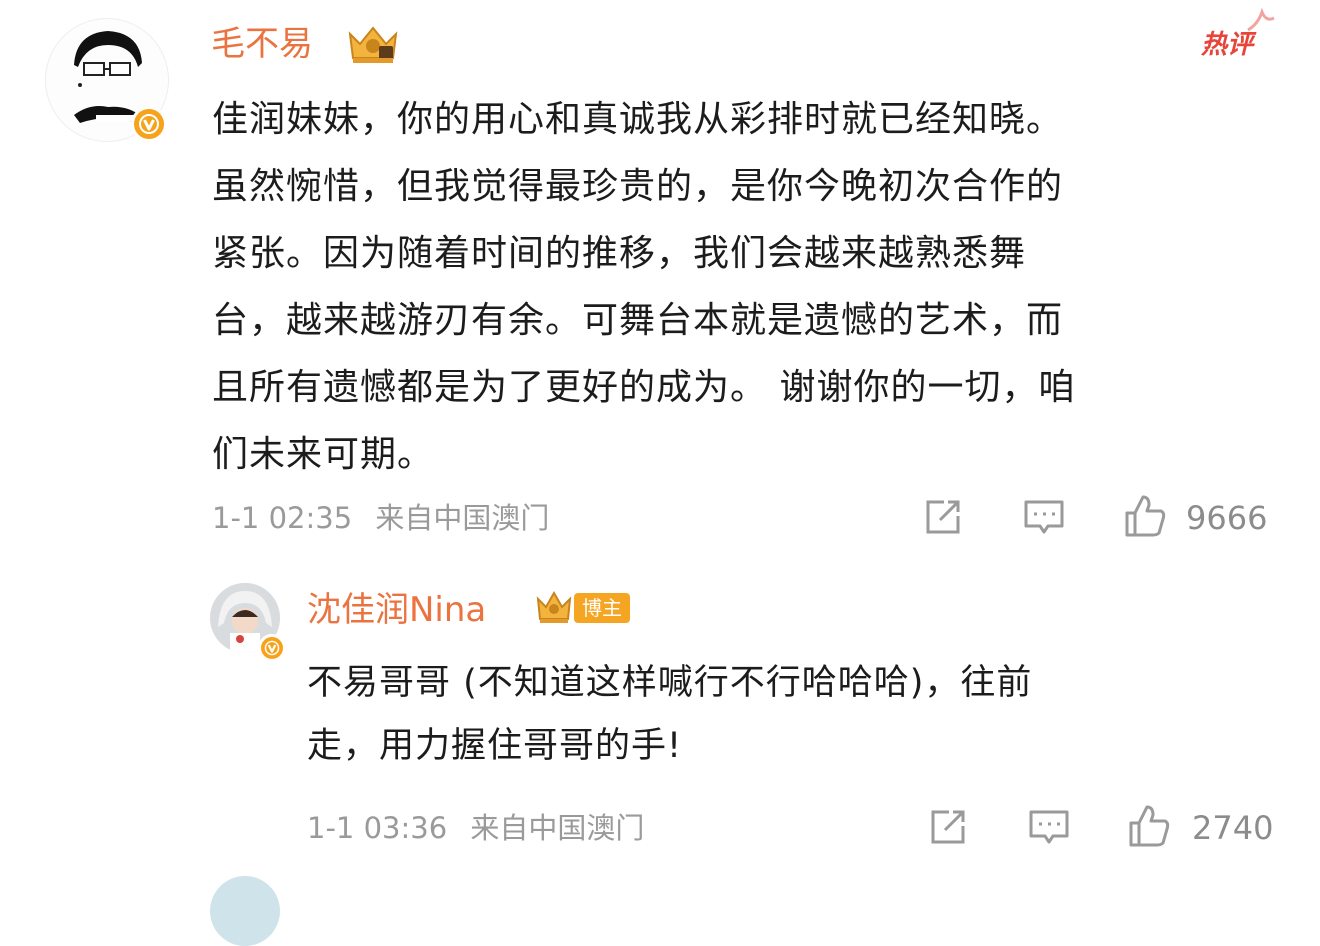 This screenshot has height=946, width=1320. Describe the element at coordinates (262, 44) in the screenshot. I see `commenter-username: 毛不易` at that location.